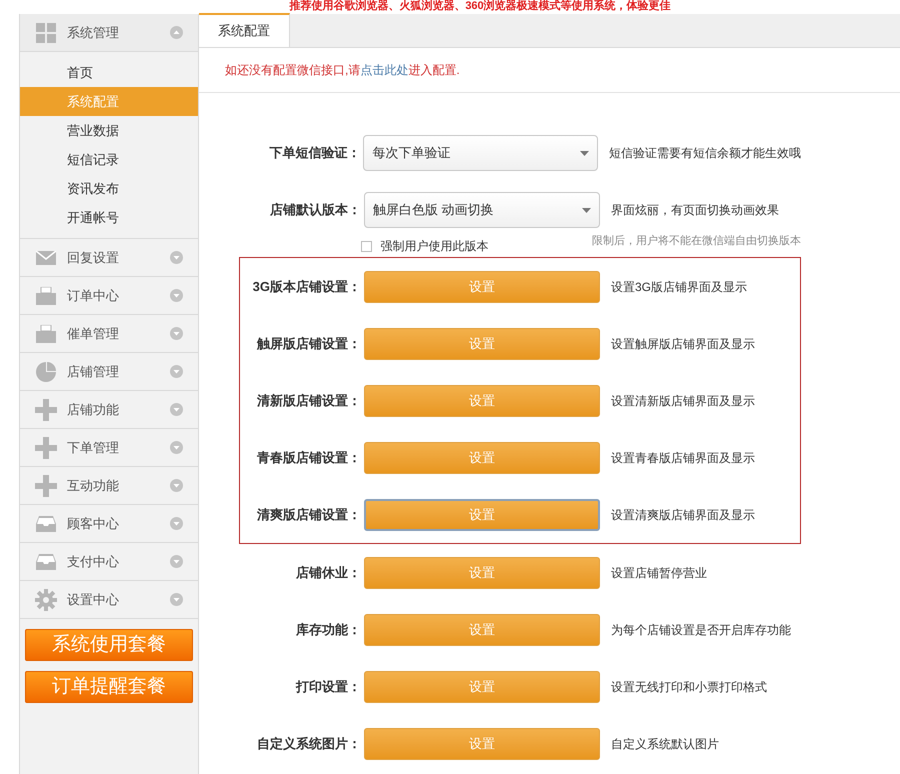 This screenshot has width=900, height=774. What do you see at coordinates (701, 630) in the screenshot?
I see `field-description: 为每个店铺设置是否开启库存功能` at bounding box center [701, 630].